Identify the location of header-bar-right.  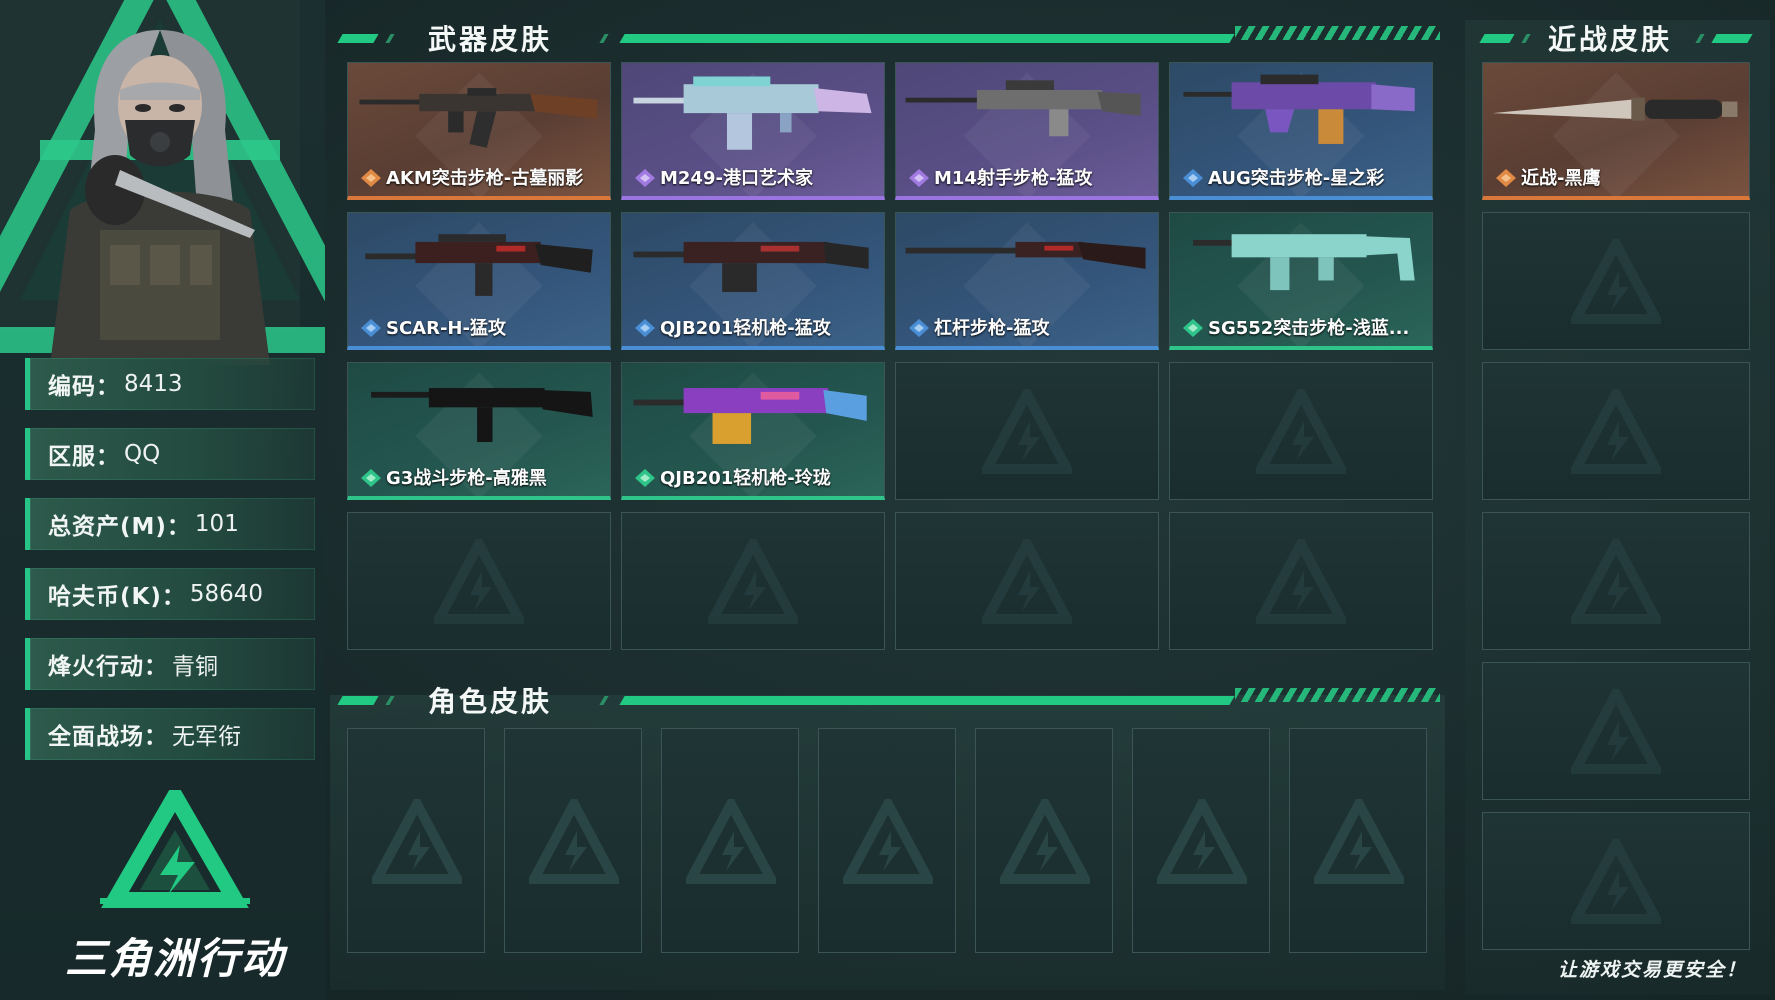
(1732, 38).